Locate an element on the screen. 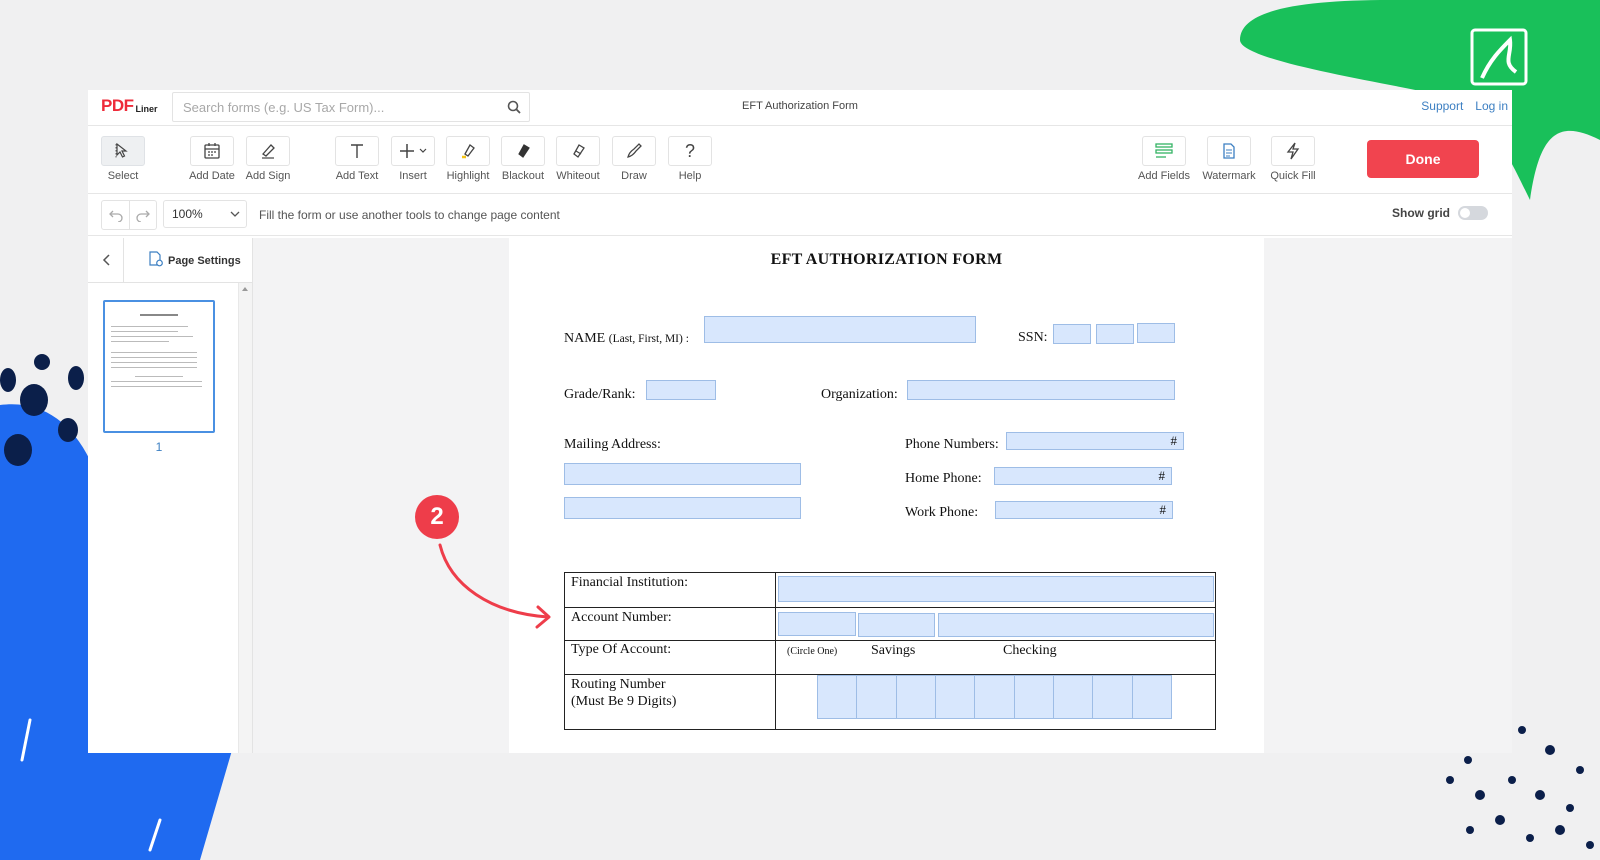 This screenshot has width=1600, height=860. add-sign-tool: Add Sign is located at coordinates (268, 159).